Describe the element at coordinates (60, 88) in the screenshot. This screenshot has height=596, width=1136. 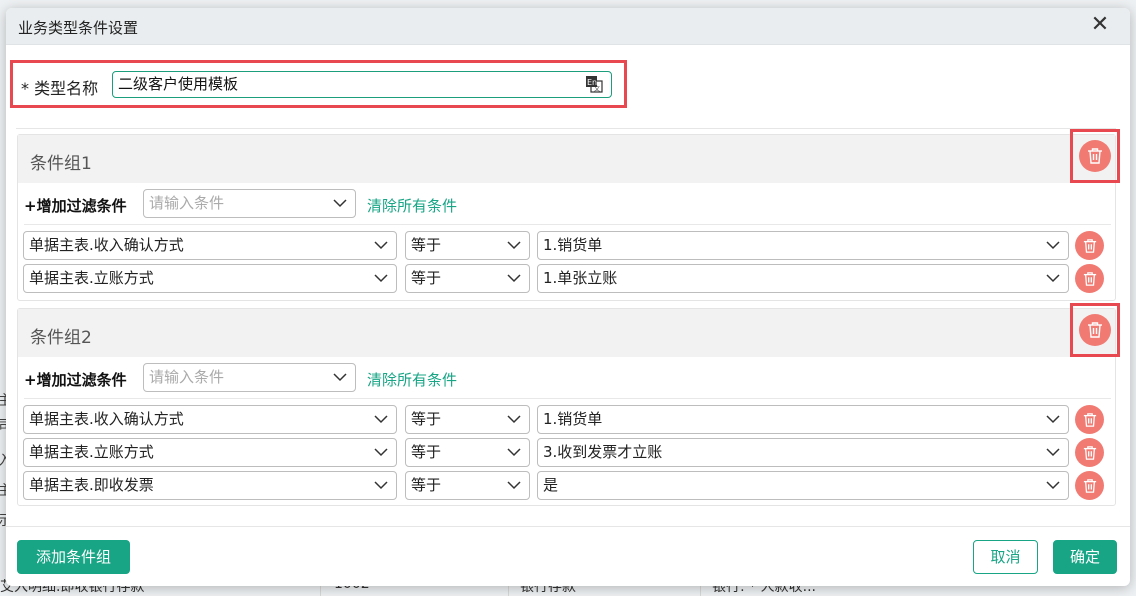
I see `type-name-label: * 类型名称` at that location.